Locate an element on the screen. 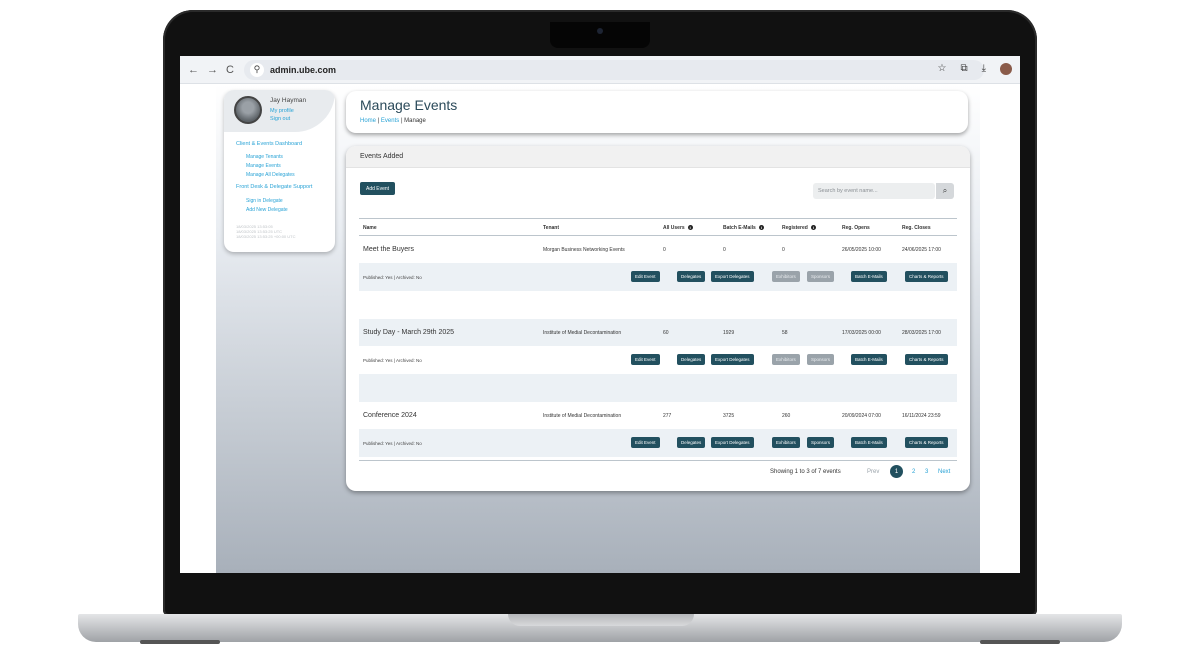 Image resolution: width=1200 pixels, height=660 pixels. nav-manage-tenants: Manage Tenants is located at coordinates (264, 157).